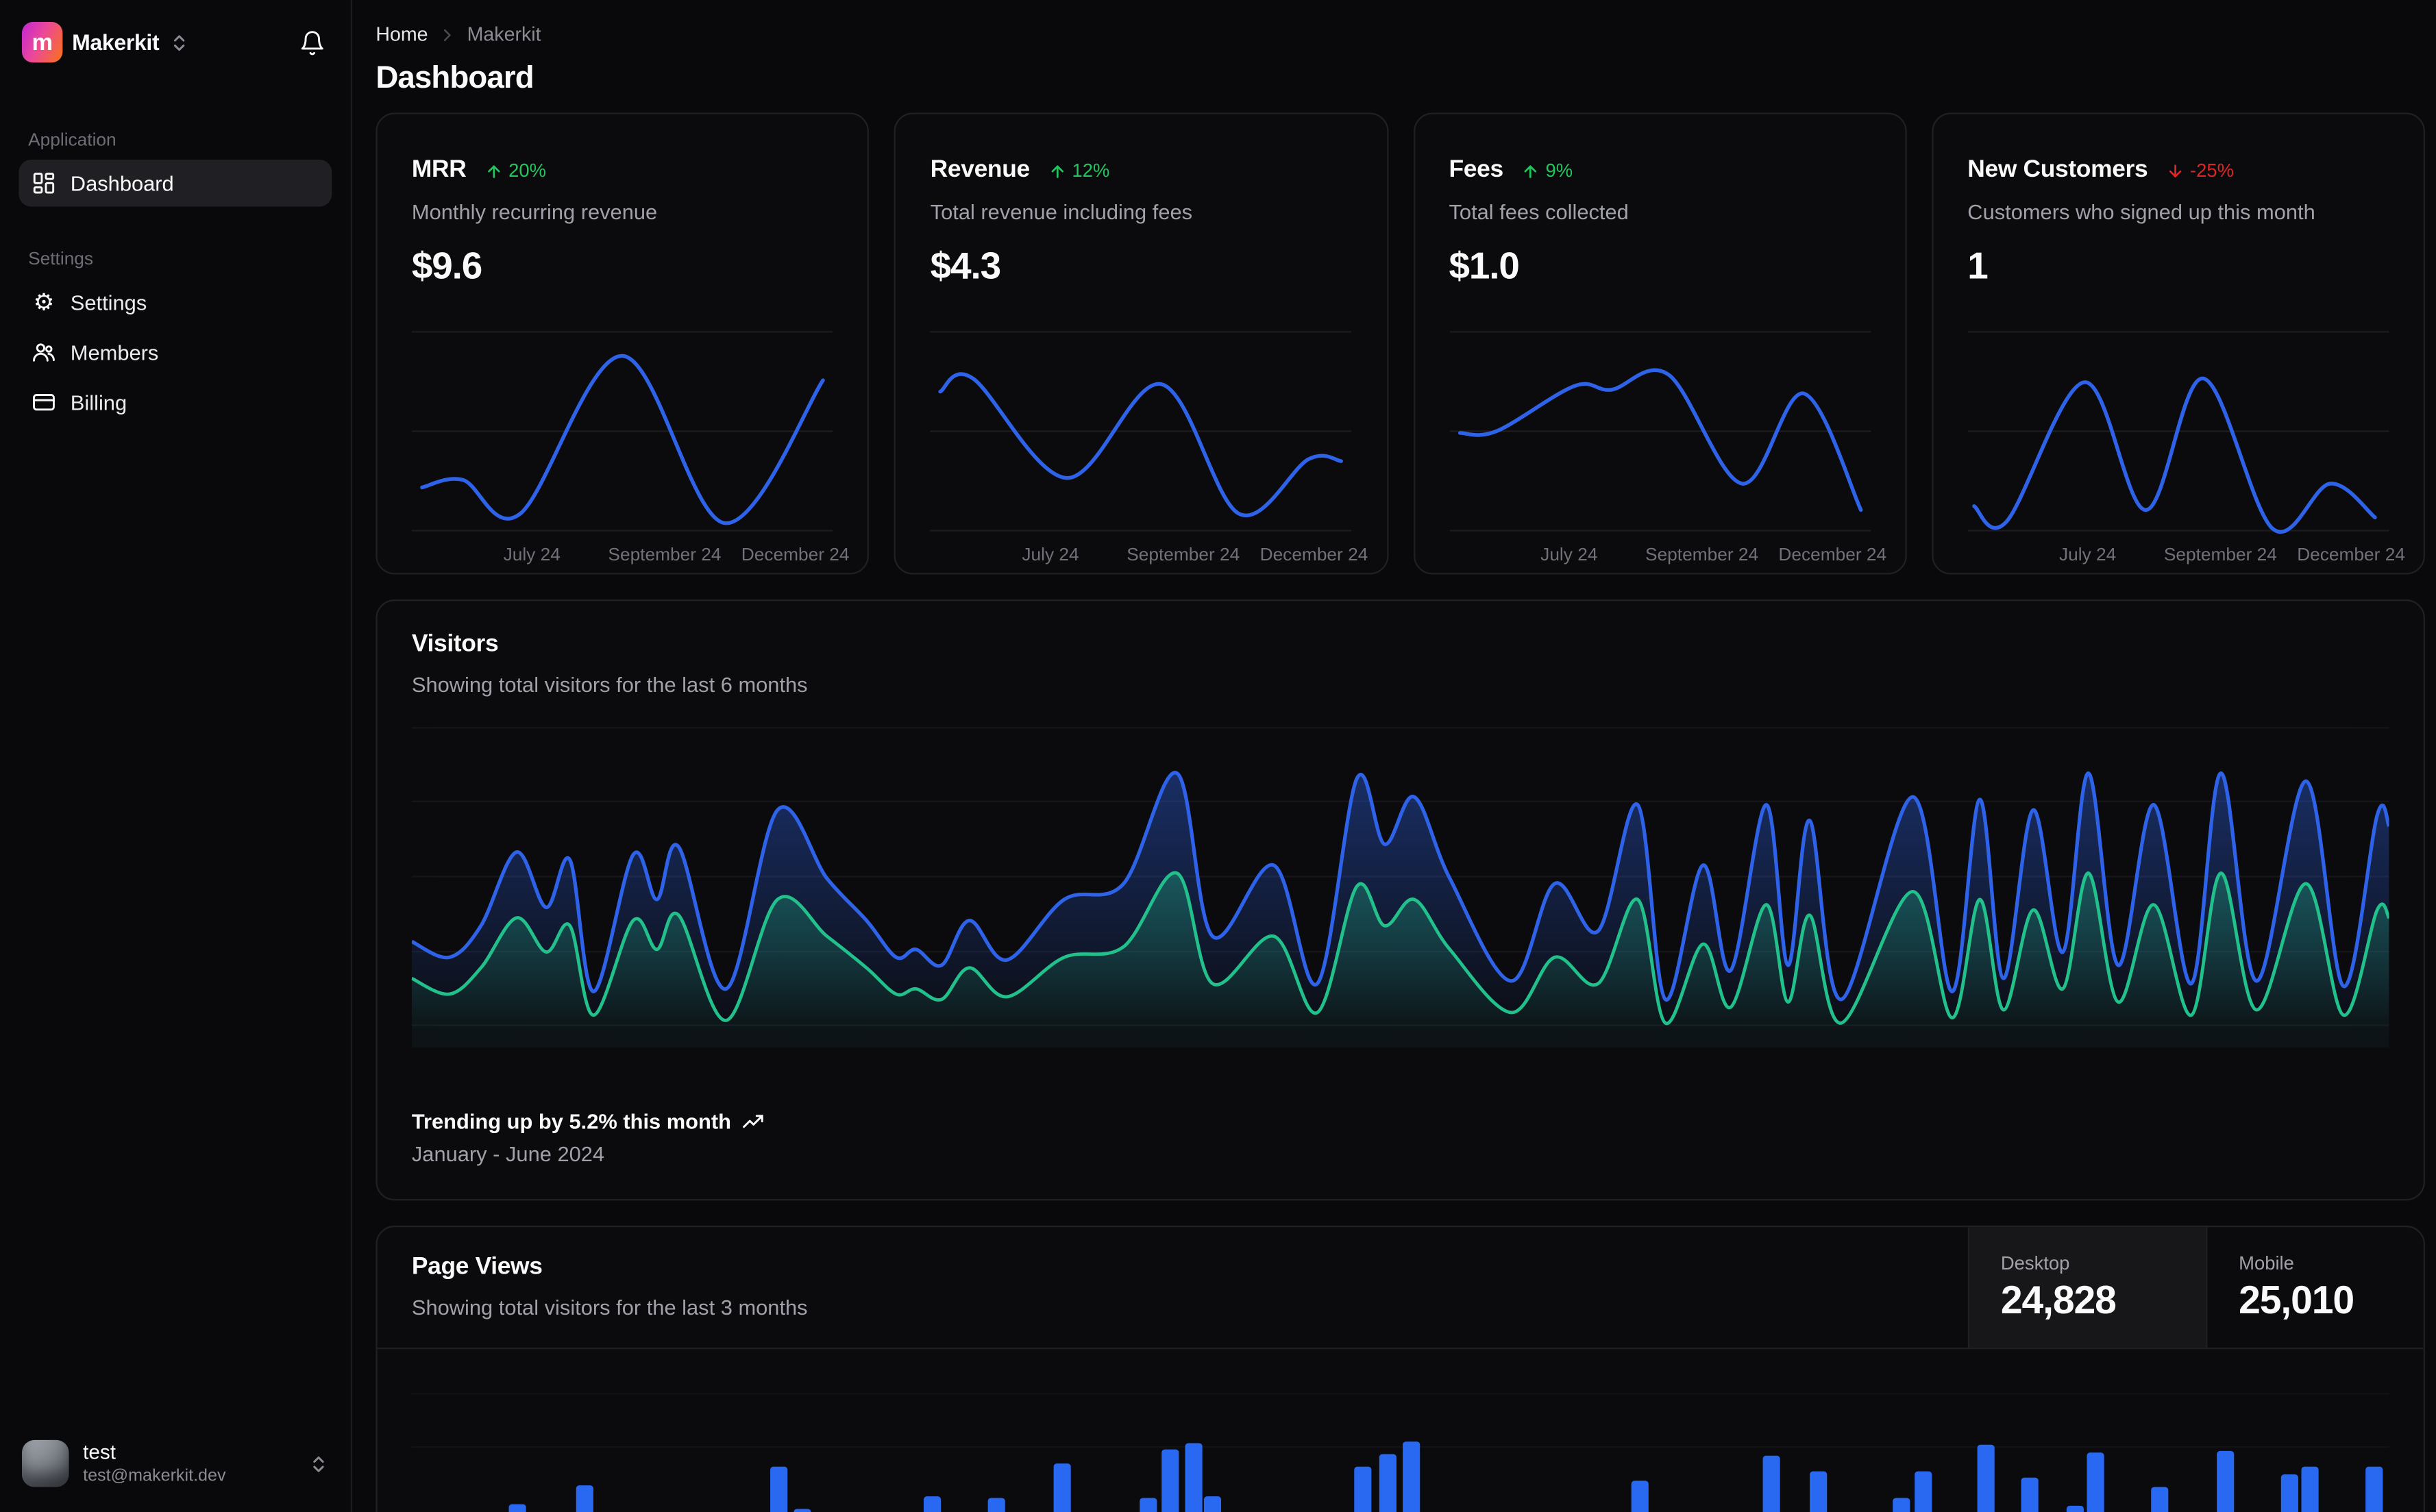 Image resolution: width=2436 pixels, height=1512 pixels. I want to click on stat-title: New Customers, so click(2057, 170).